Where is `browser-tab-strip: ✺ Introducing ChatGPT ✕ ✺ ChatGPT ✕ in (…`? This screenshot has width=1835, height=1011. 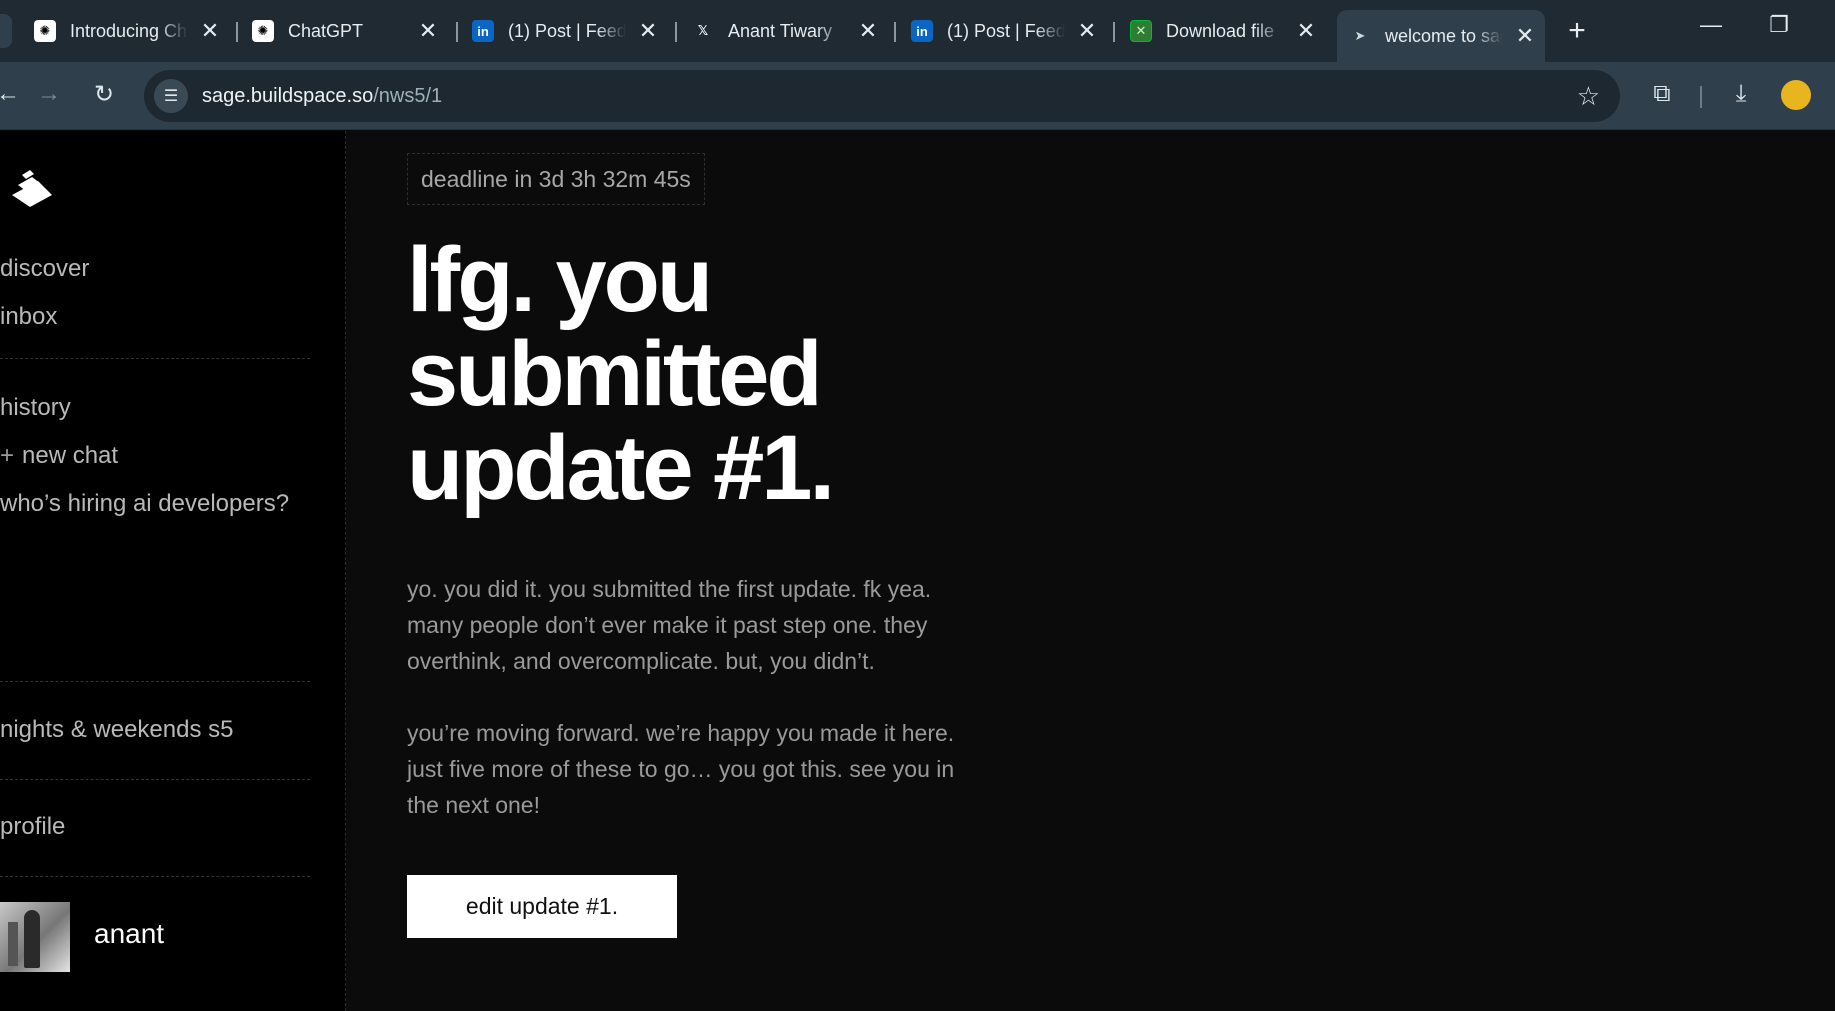
browser-tab-strip: ✺ Introducing ChatGPT ✕ ✺ ChatGPT ✕ in (… is located at coordinates (917, 31).